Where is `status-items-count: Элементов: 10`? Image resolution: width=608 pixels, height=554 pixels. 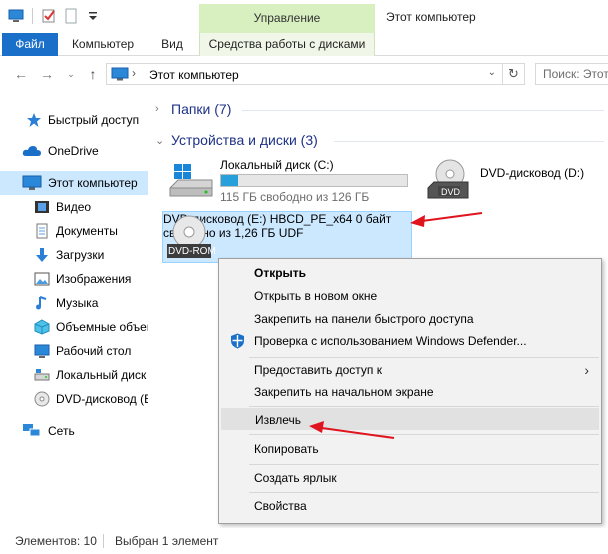 status-items-count: Элементов: 10 is located at coordinates (56, 541).